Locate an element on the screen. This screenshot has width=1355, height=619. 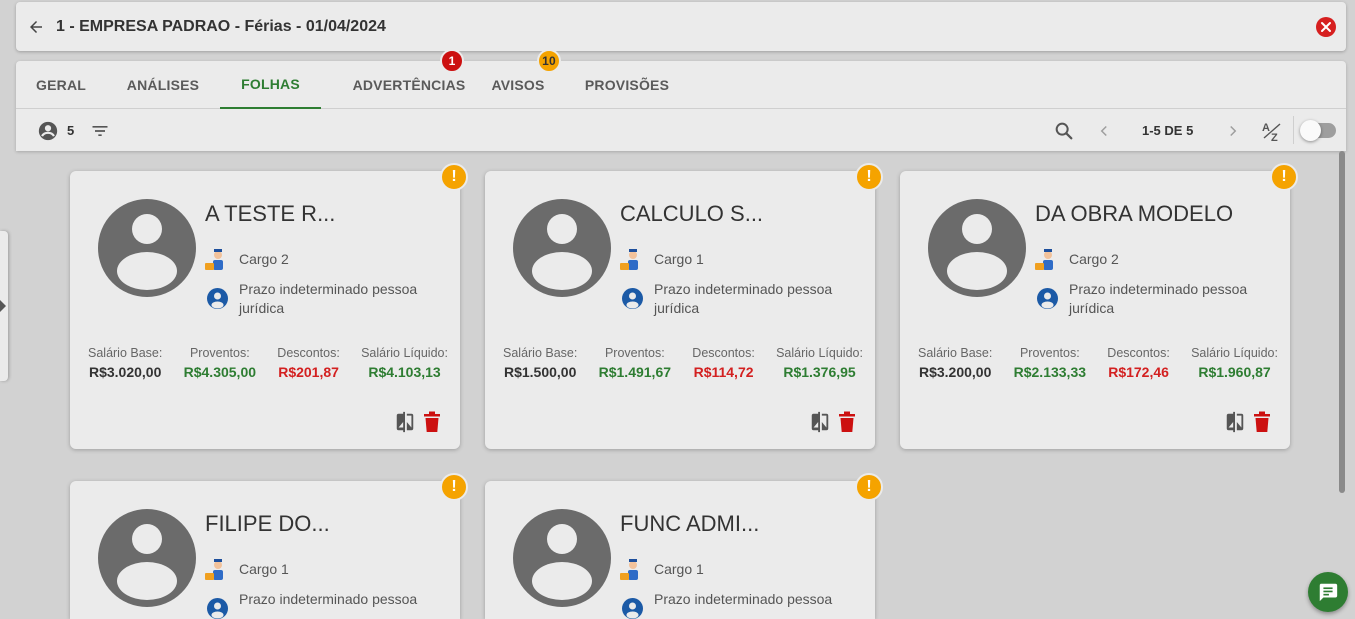
proventos-value: R$4.305,00 is located at coordinates (220, 372).